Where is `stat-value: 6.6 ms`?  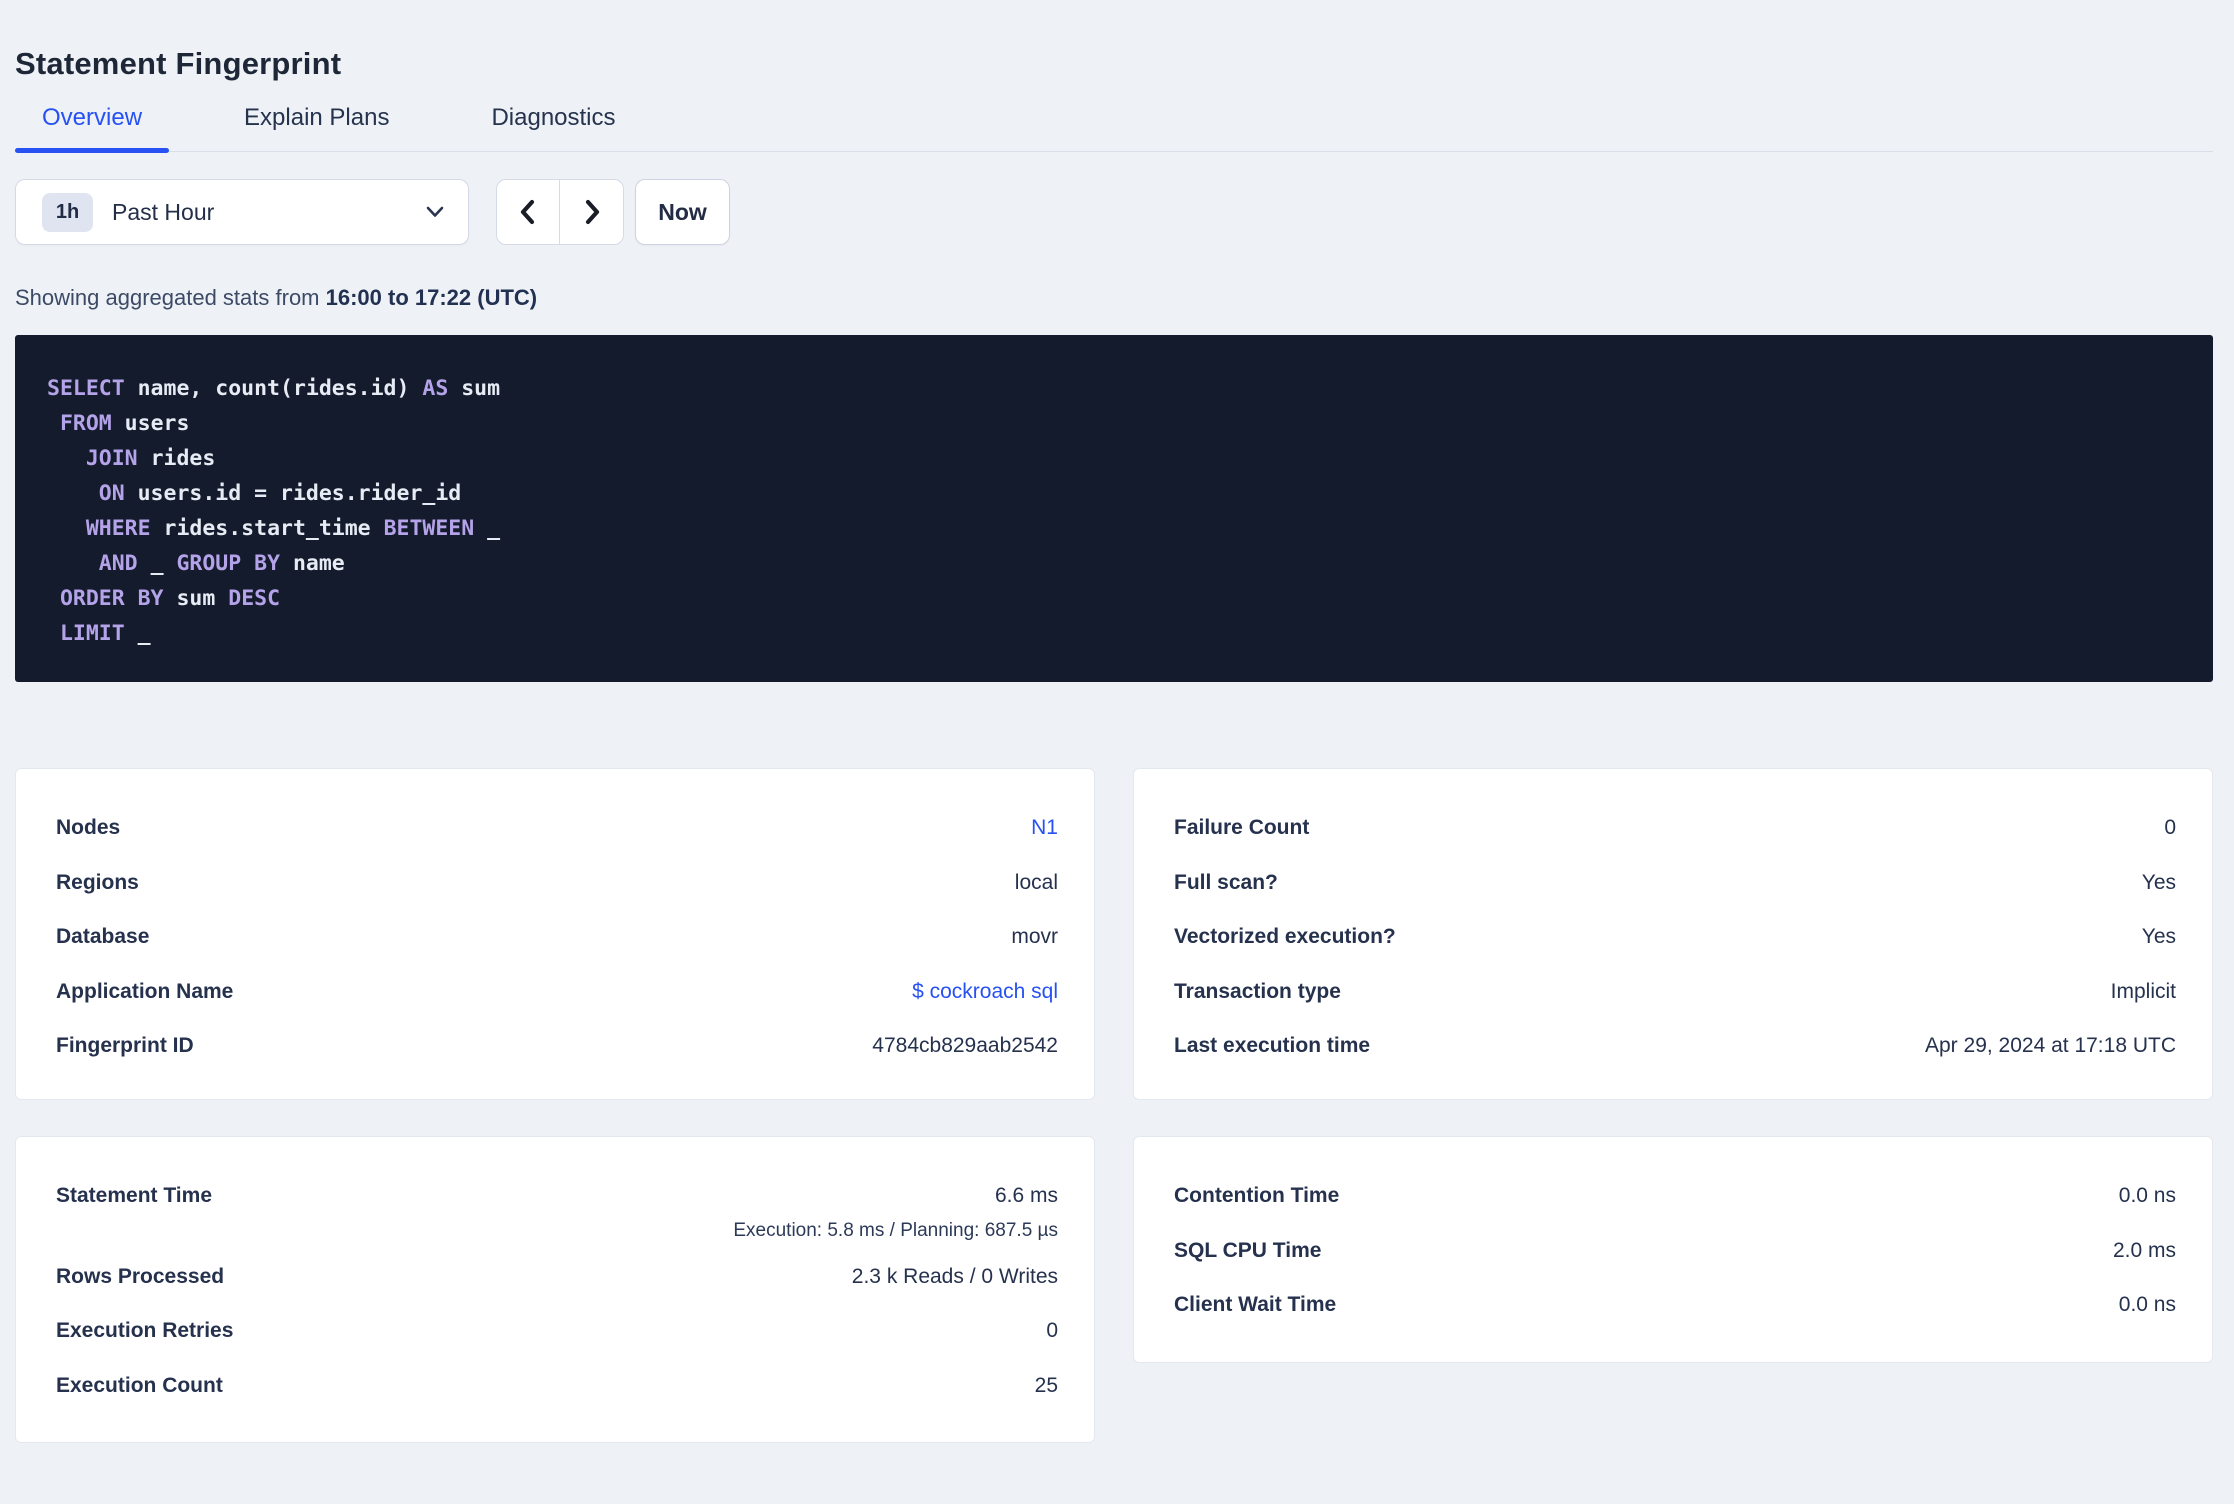 stat-value: 6.6 ms is located at coordinates (1026, 1195).